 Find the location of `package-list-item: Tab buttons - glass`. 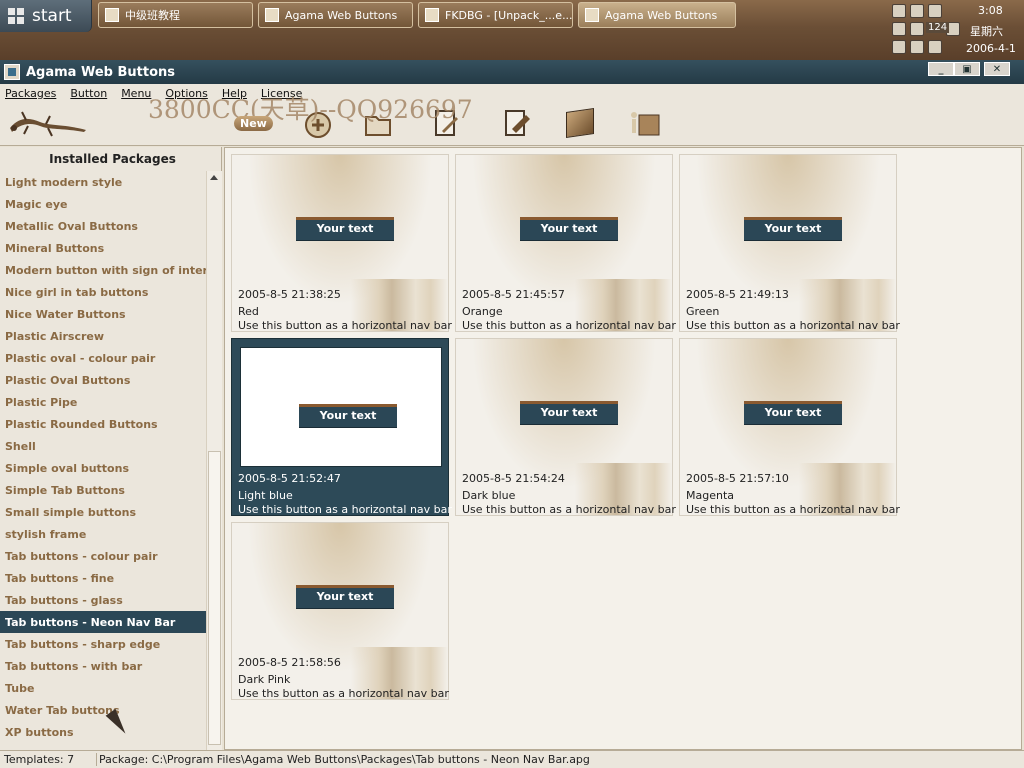

package-list-item: Tab buttons - glass is located at coordinates (103, 600).